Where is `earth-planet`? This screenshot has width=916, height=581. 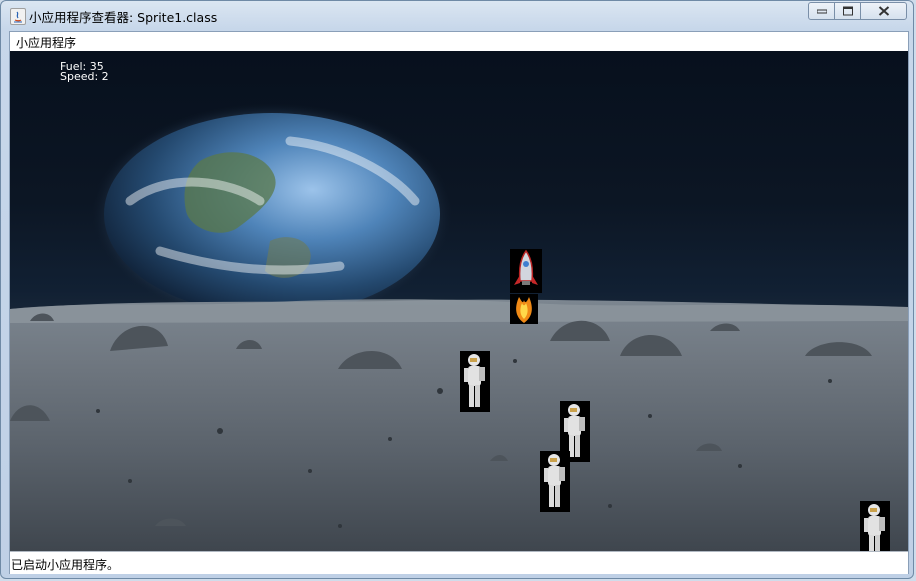
earth-planet is located at coordinates (272, 214).